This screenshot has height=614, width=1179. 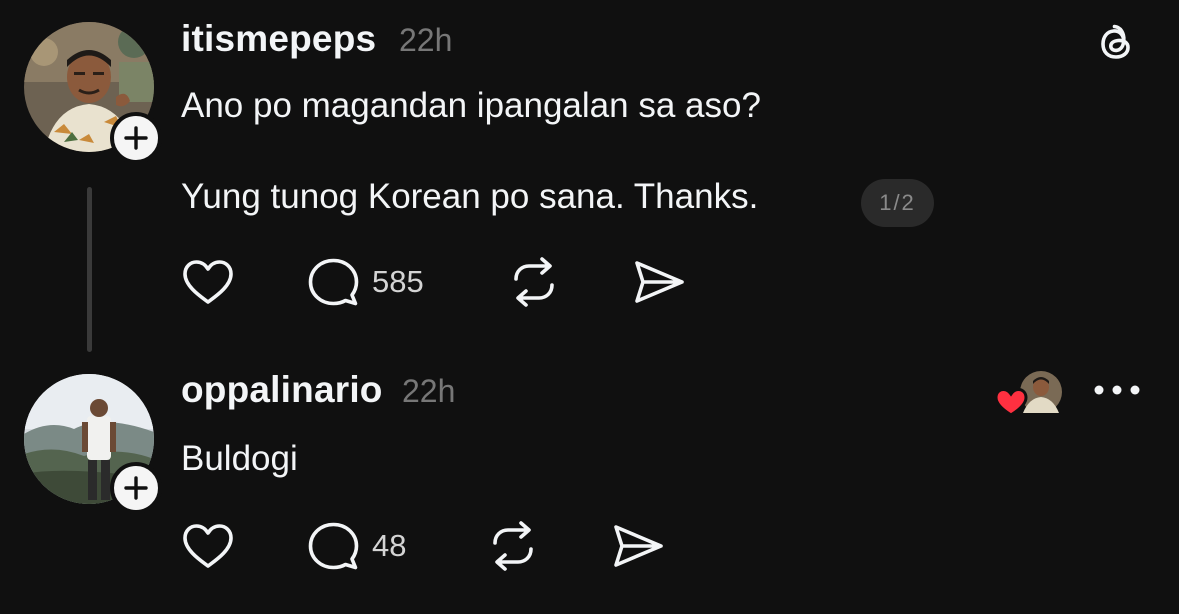 I want to click on reply-button: 585, so click(x=365, y=282).